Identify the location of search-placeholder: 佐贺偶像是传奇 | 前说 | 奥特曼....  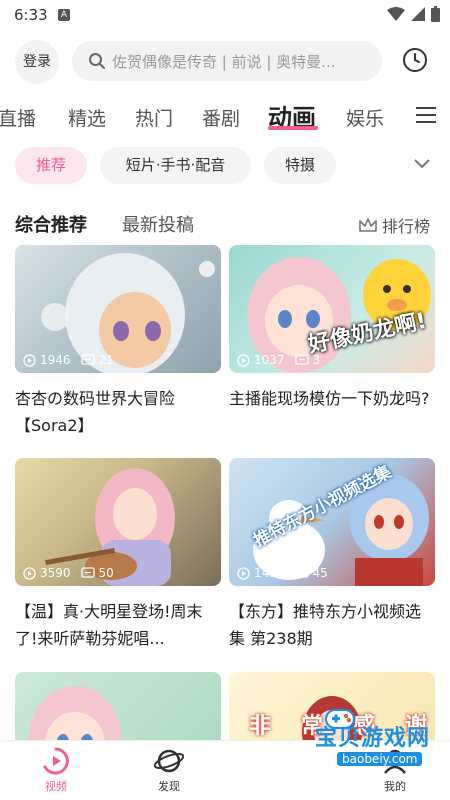
(224, 62).